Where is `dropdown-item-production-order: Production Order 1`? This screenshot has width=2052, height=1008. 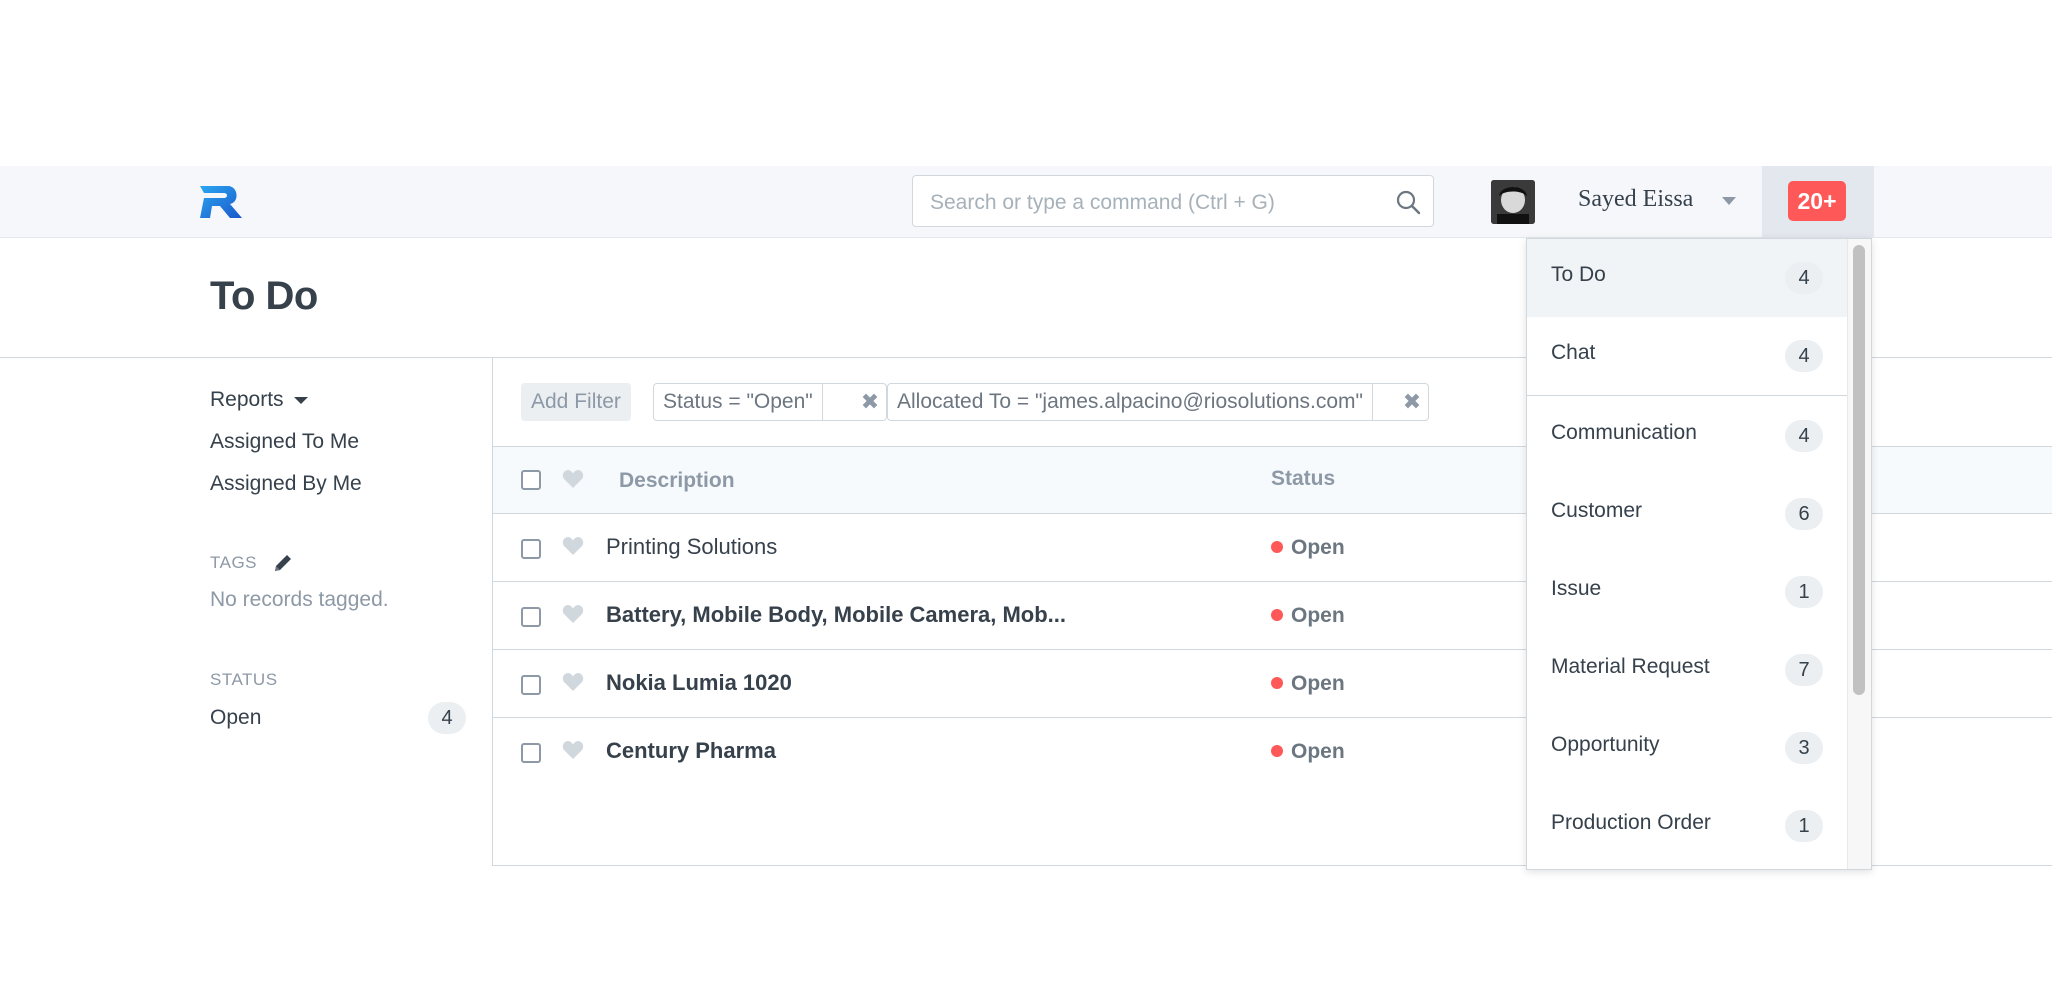 dropdown-item-production-order: Production Order 1 is located at coordinates (1687, 826).